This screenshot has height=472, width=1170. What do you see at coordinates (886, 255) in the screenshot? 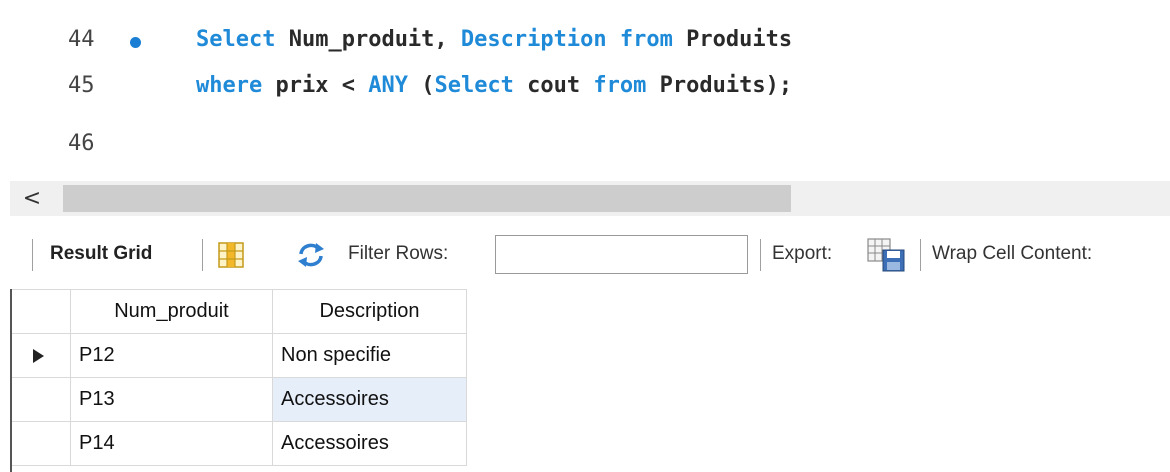
I see `export-icon` at bounding box center [886, 255].